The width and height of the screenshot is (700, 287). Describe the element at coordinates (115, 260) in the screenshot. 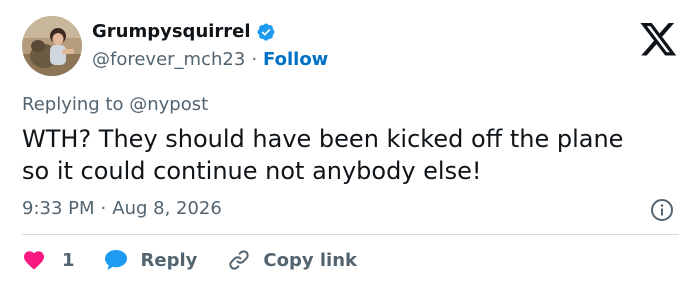

I see `speech-bubble-icon` at that location.